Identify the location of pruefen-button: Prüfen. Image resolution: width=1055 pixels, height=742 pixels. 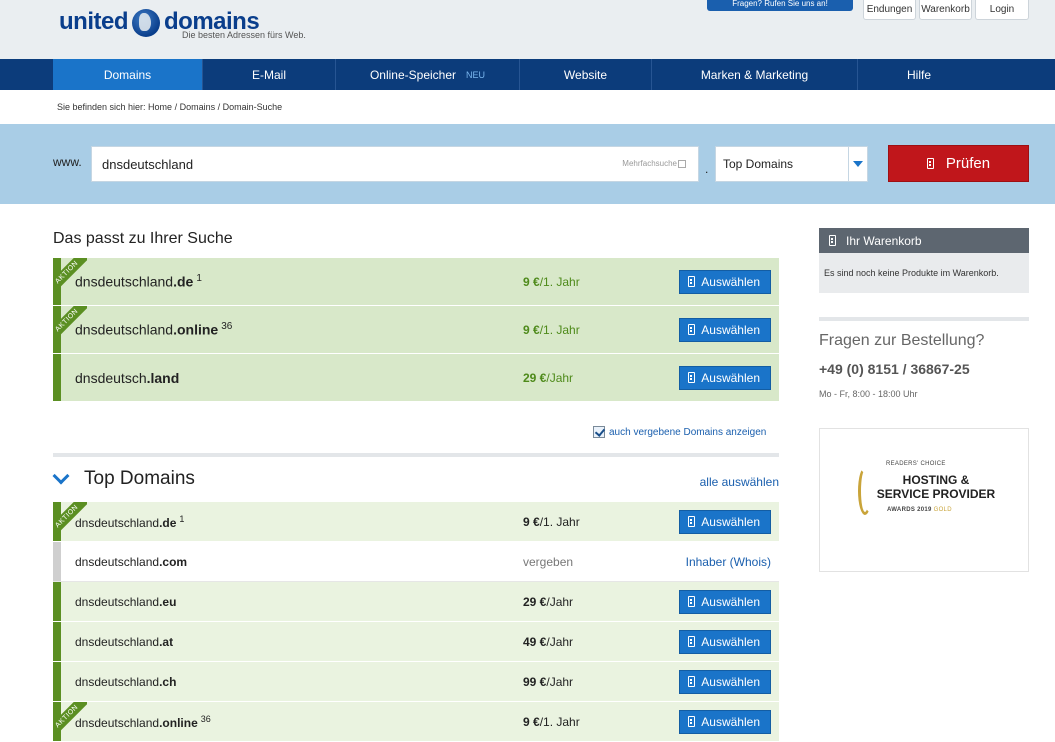
(958, 163).